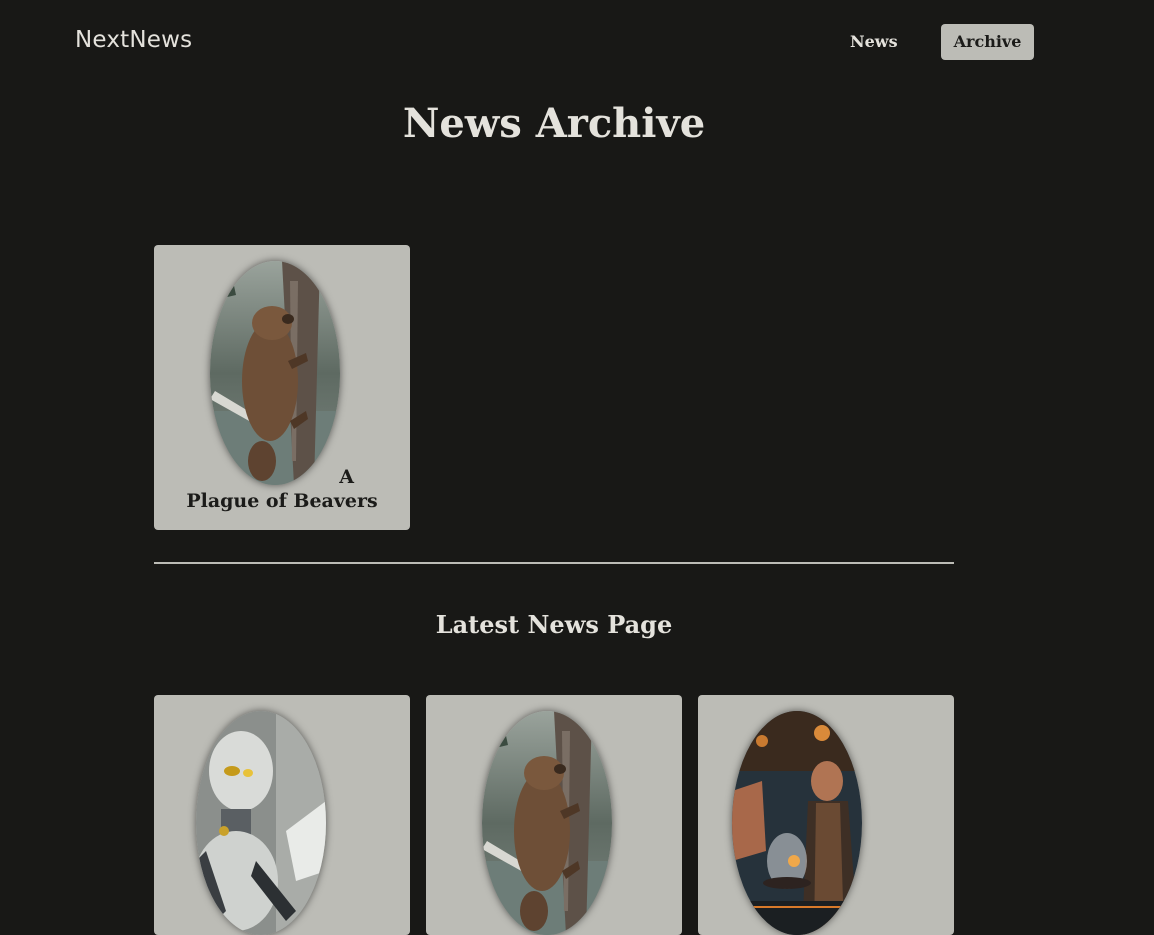  Describe the element at coordinates (554, 123) in the screenshot. I see `page-title: News Archive` at that location.